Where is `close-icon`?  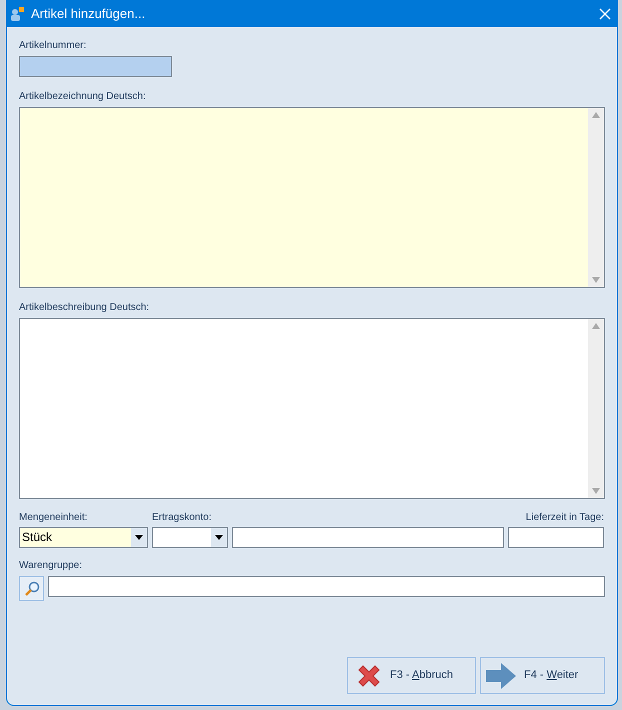 close-icon is located at coordinates (605, 14).